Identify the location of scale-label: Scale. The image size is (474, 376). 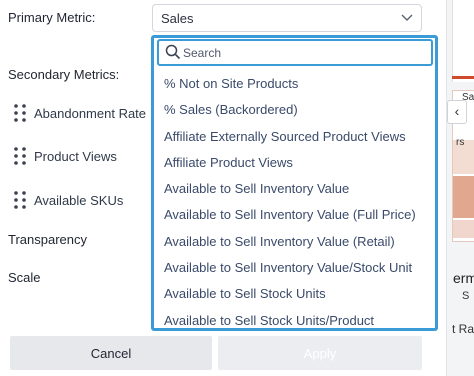
(24, 277).